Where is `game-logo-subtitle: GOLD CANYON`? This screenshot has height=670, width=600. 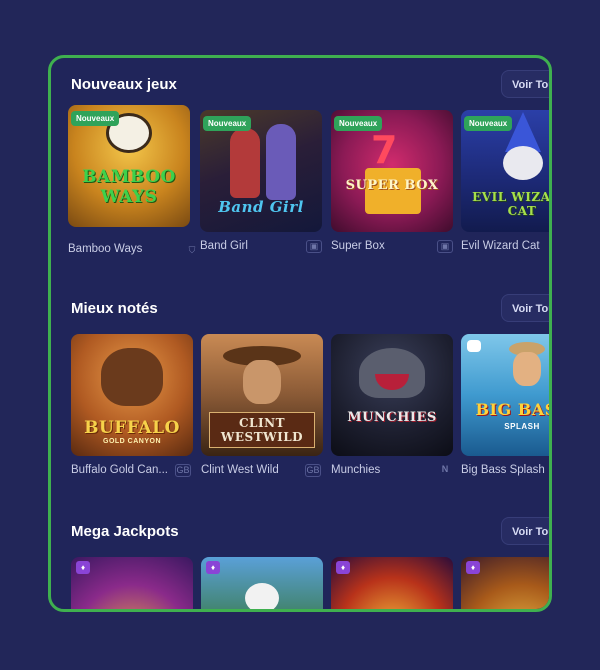 game-logo-subtitle: GOLD CANYON is located at coordinates (132, 441).